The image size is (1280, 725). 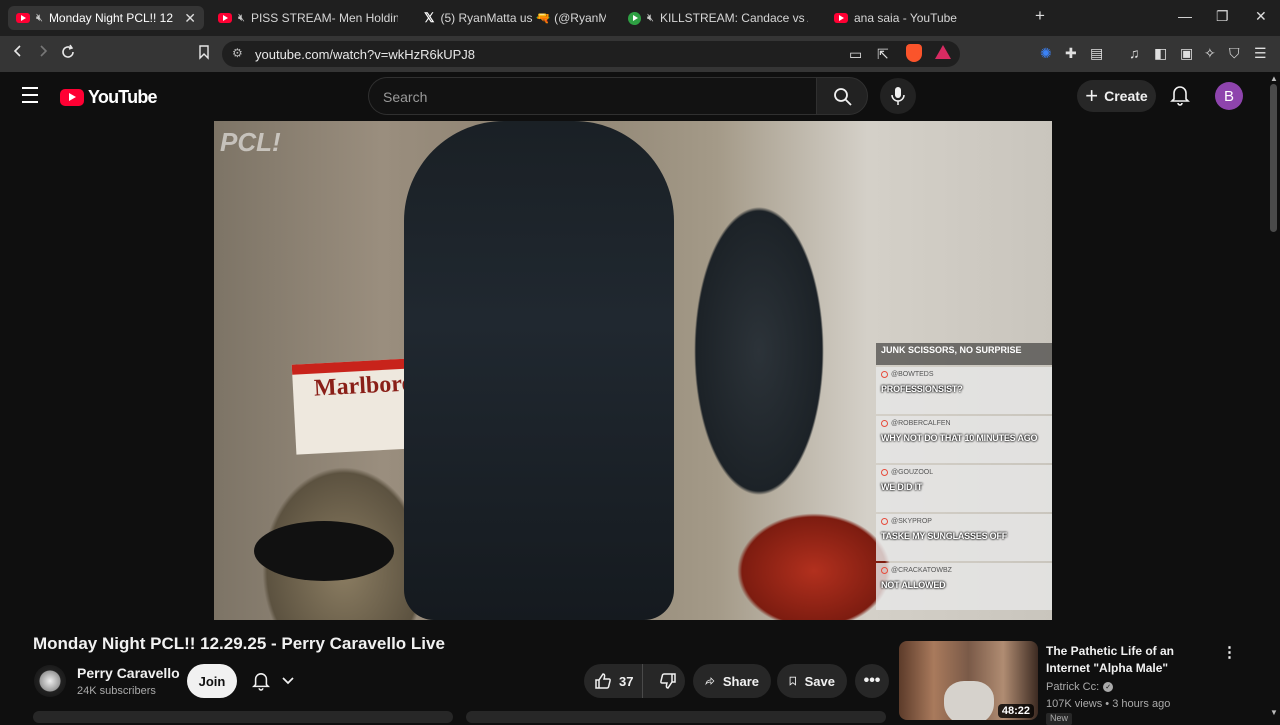 I want to click on youtube-logo: YouTube, so click(x=109, y=97).